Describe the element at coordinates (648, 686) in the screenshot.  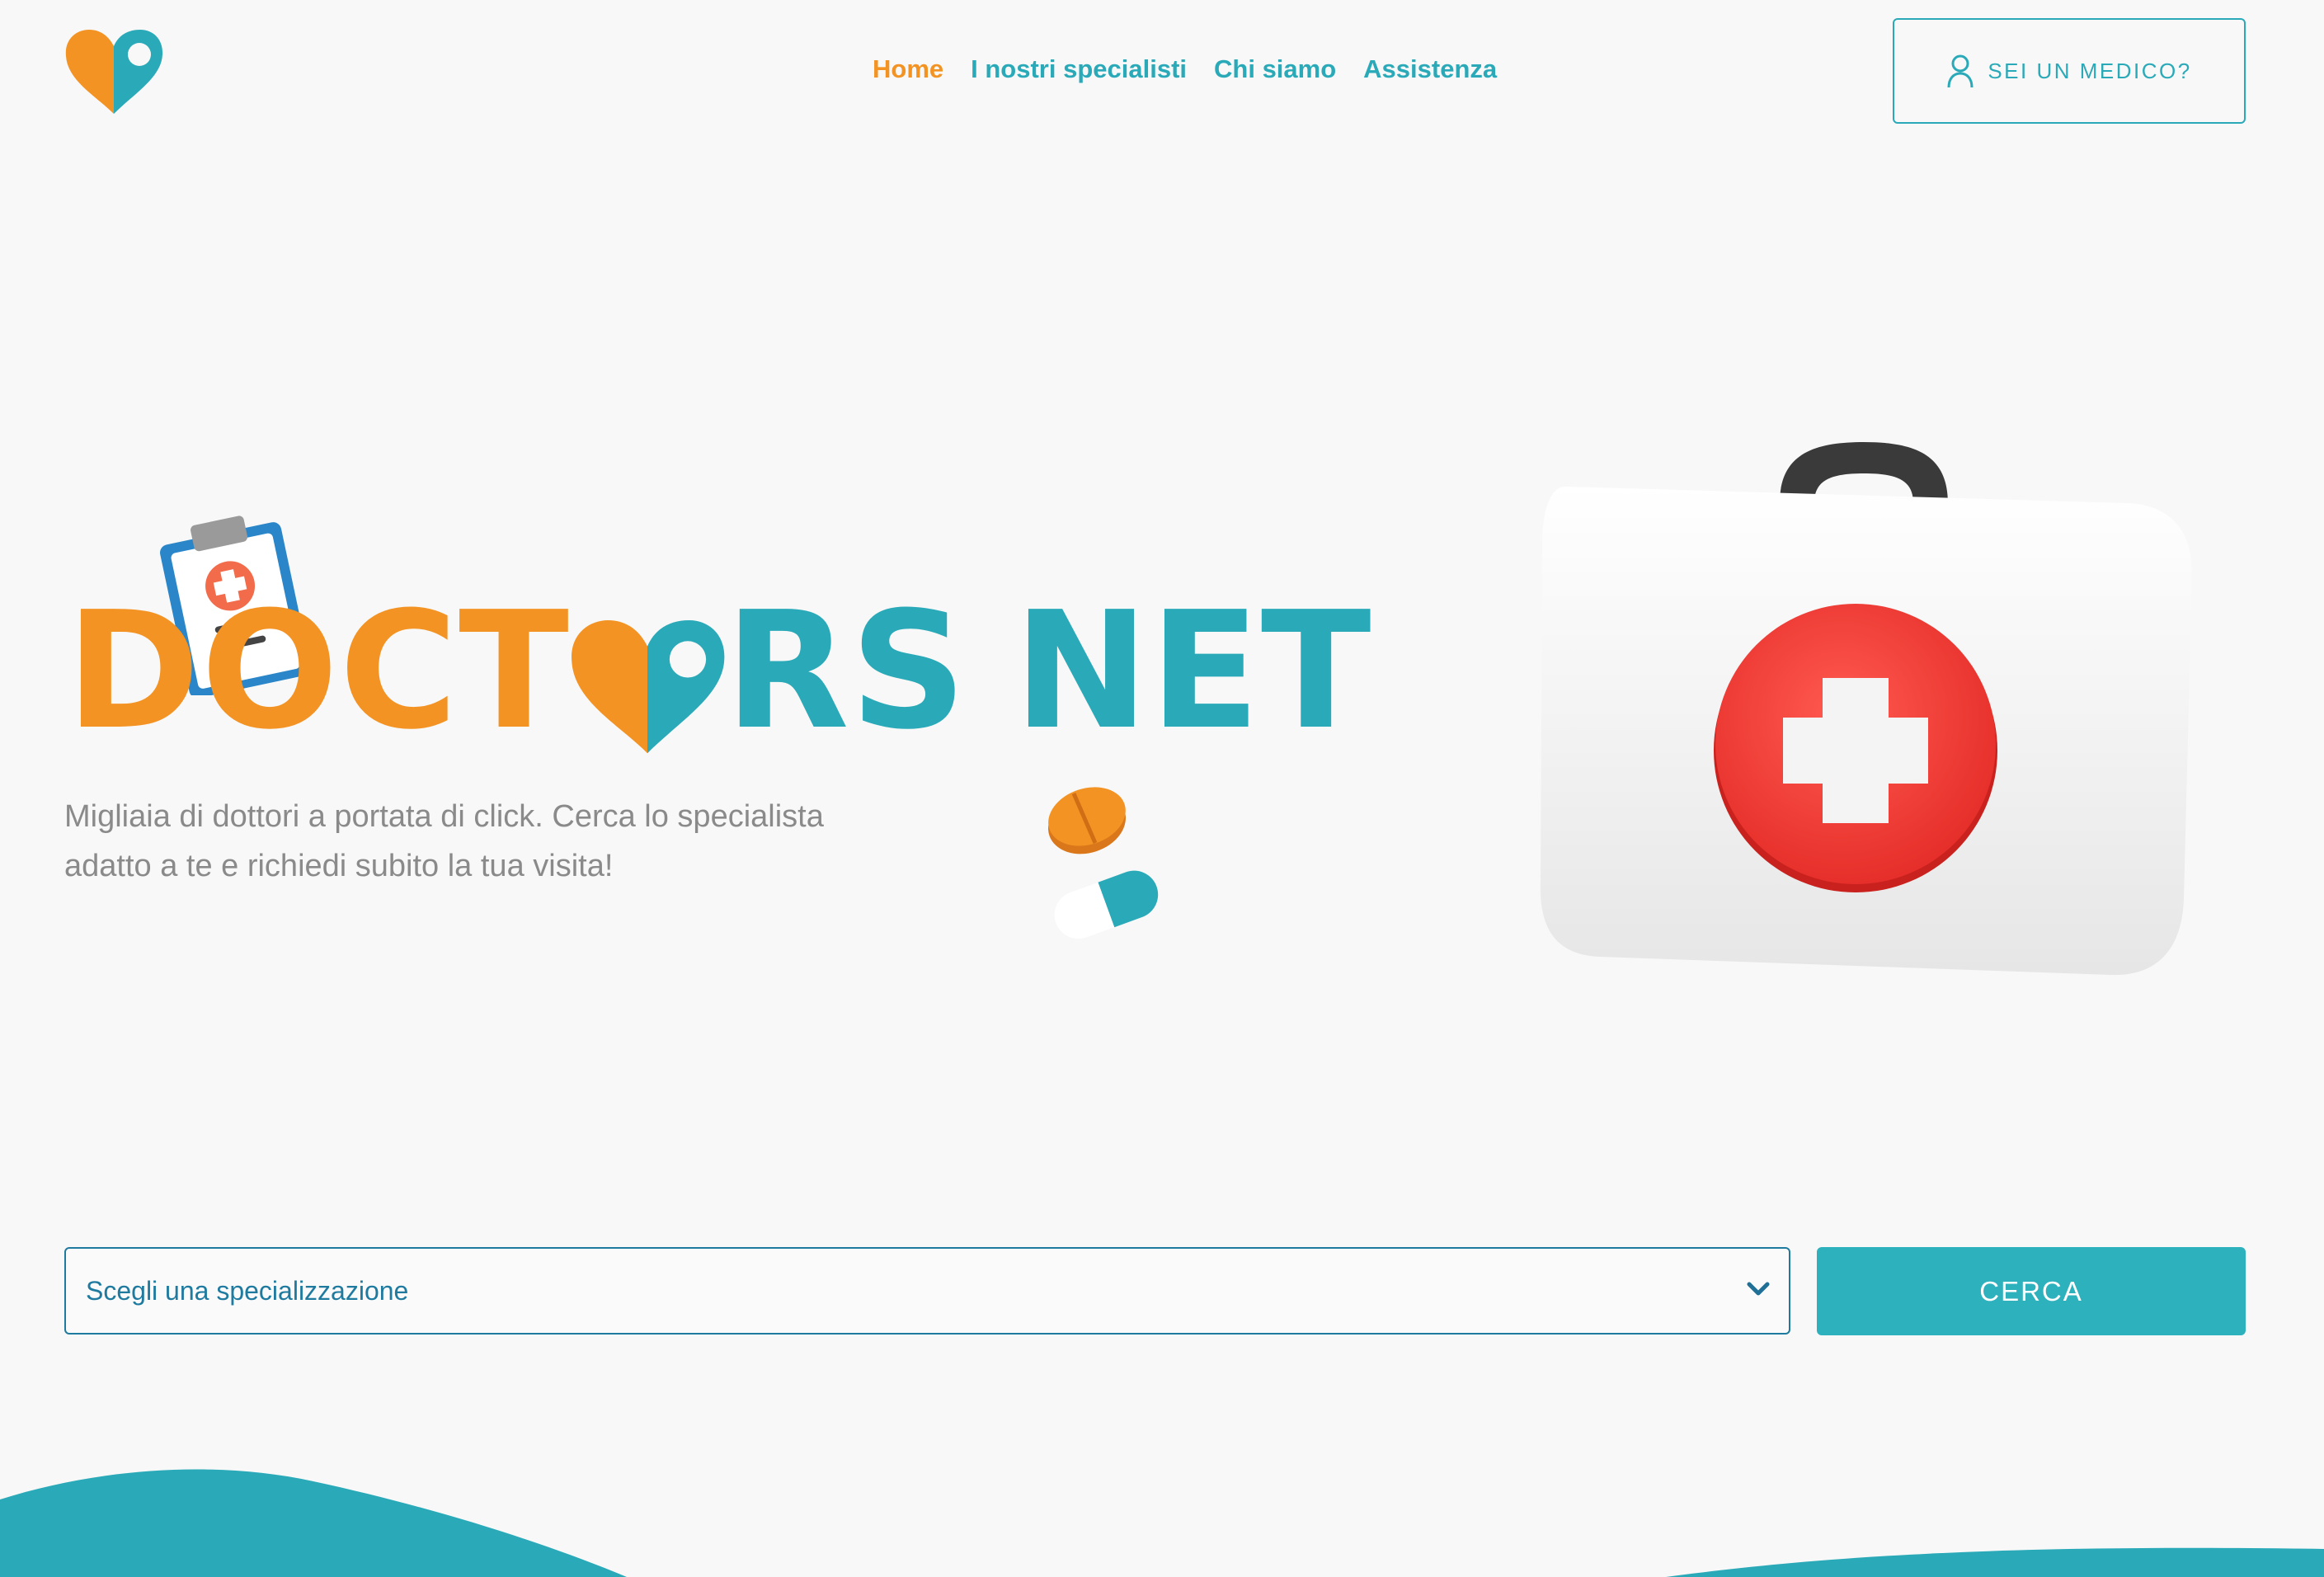
I see `brand-heart-pin-icon` at that location.